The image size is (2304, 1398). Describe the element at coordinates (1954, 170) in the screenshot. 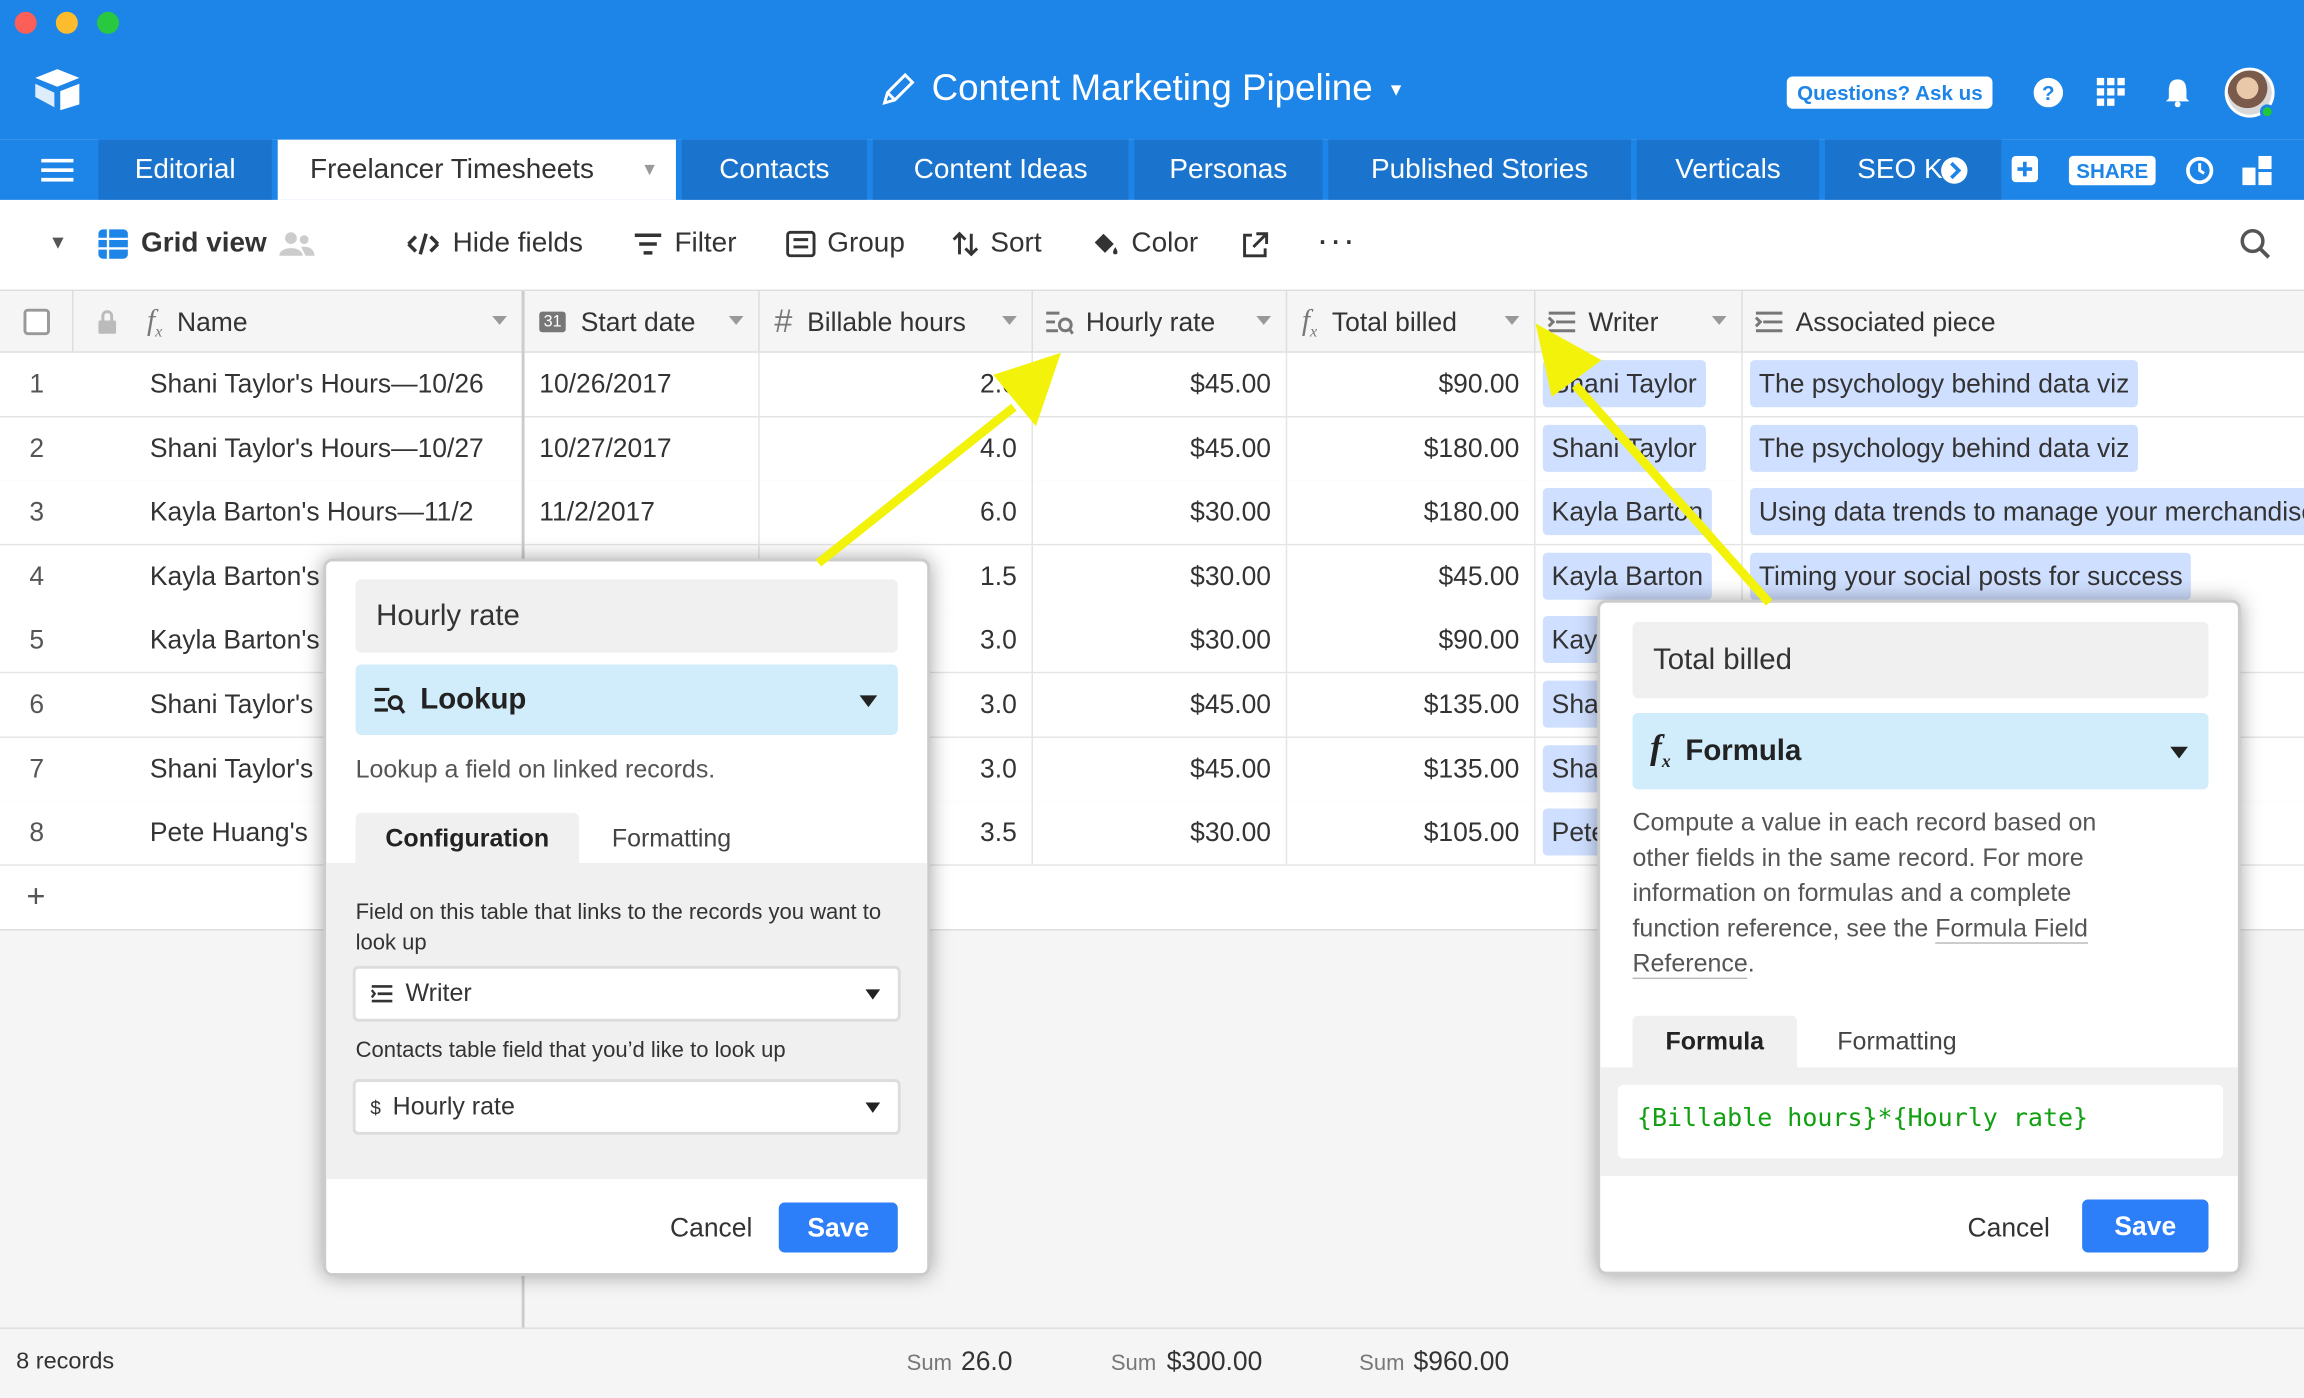

I see `scroll-tabs-right-icon` at that location.